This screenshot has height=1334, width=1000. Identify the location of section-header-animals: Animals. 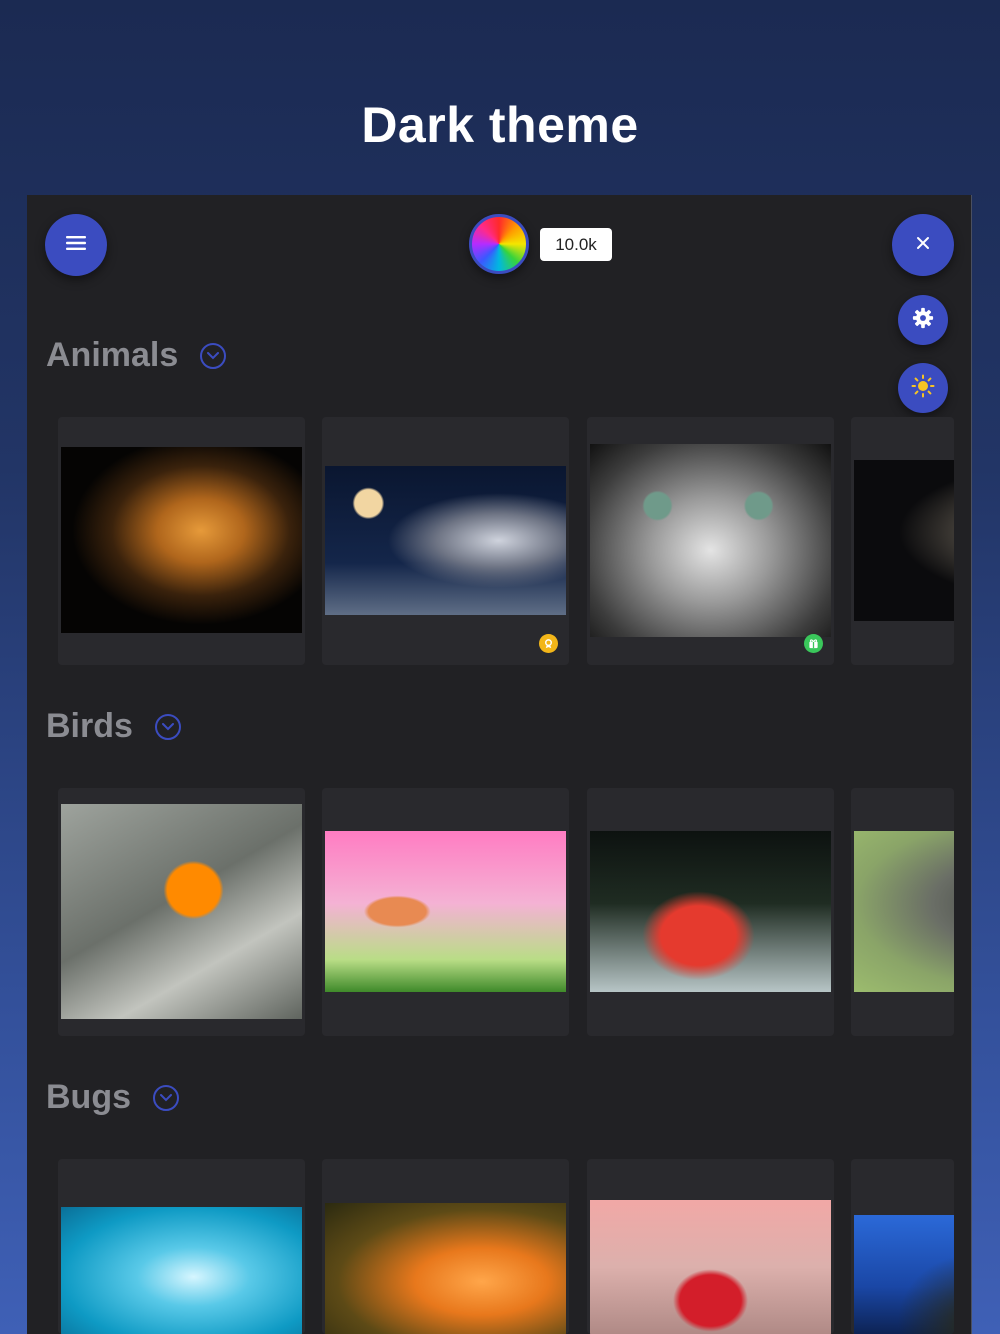
(136, 355).